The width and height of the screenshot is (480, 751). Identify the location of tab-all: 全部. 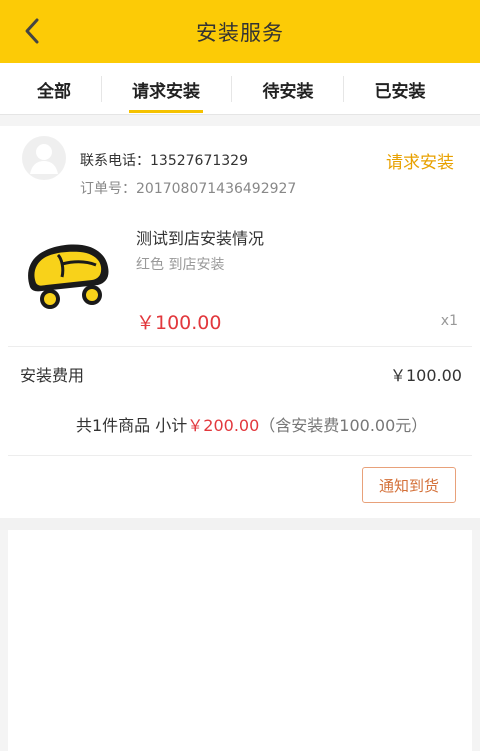
(54, 89).